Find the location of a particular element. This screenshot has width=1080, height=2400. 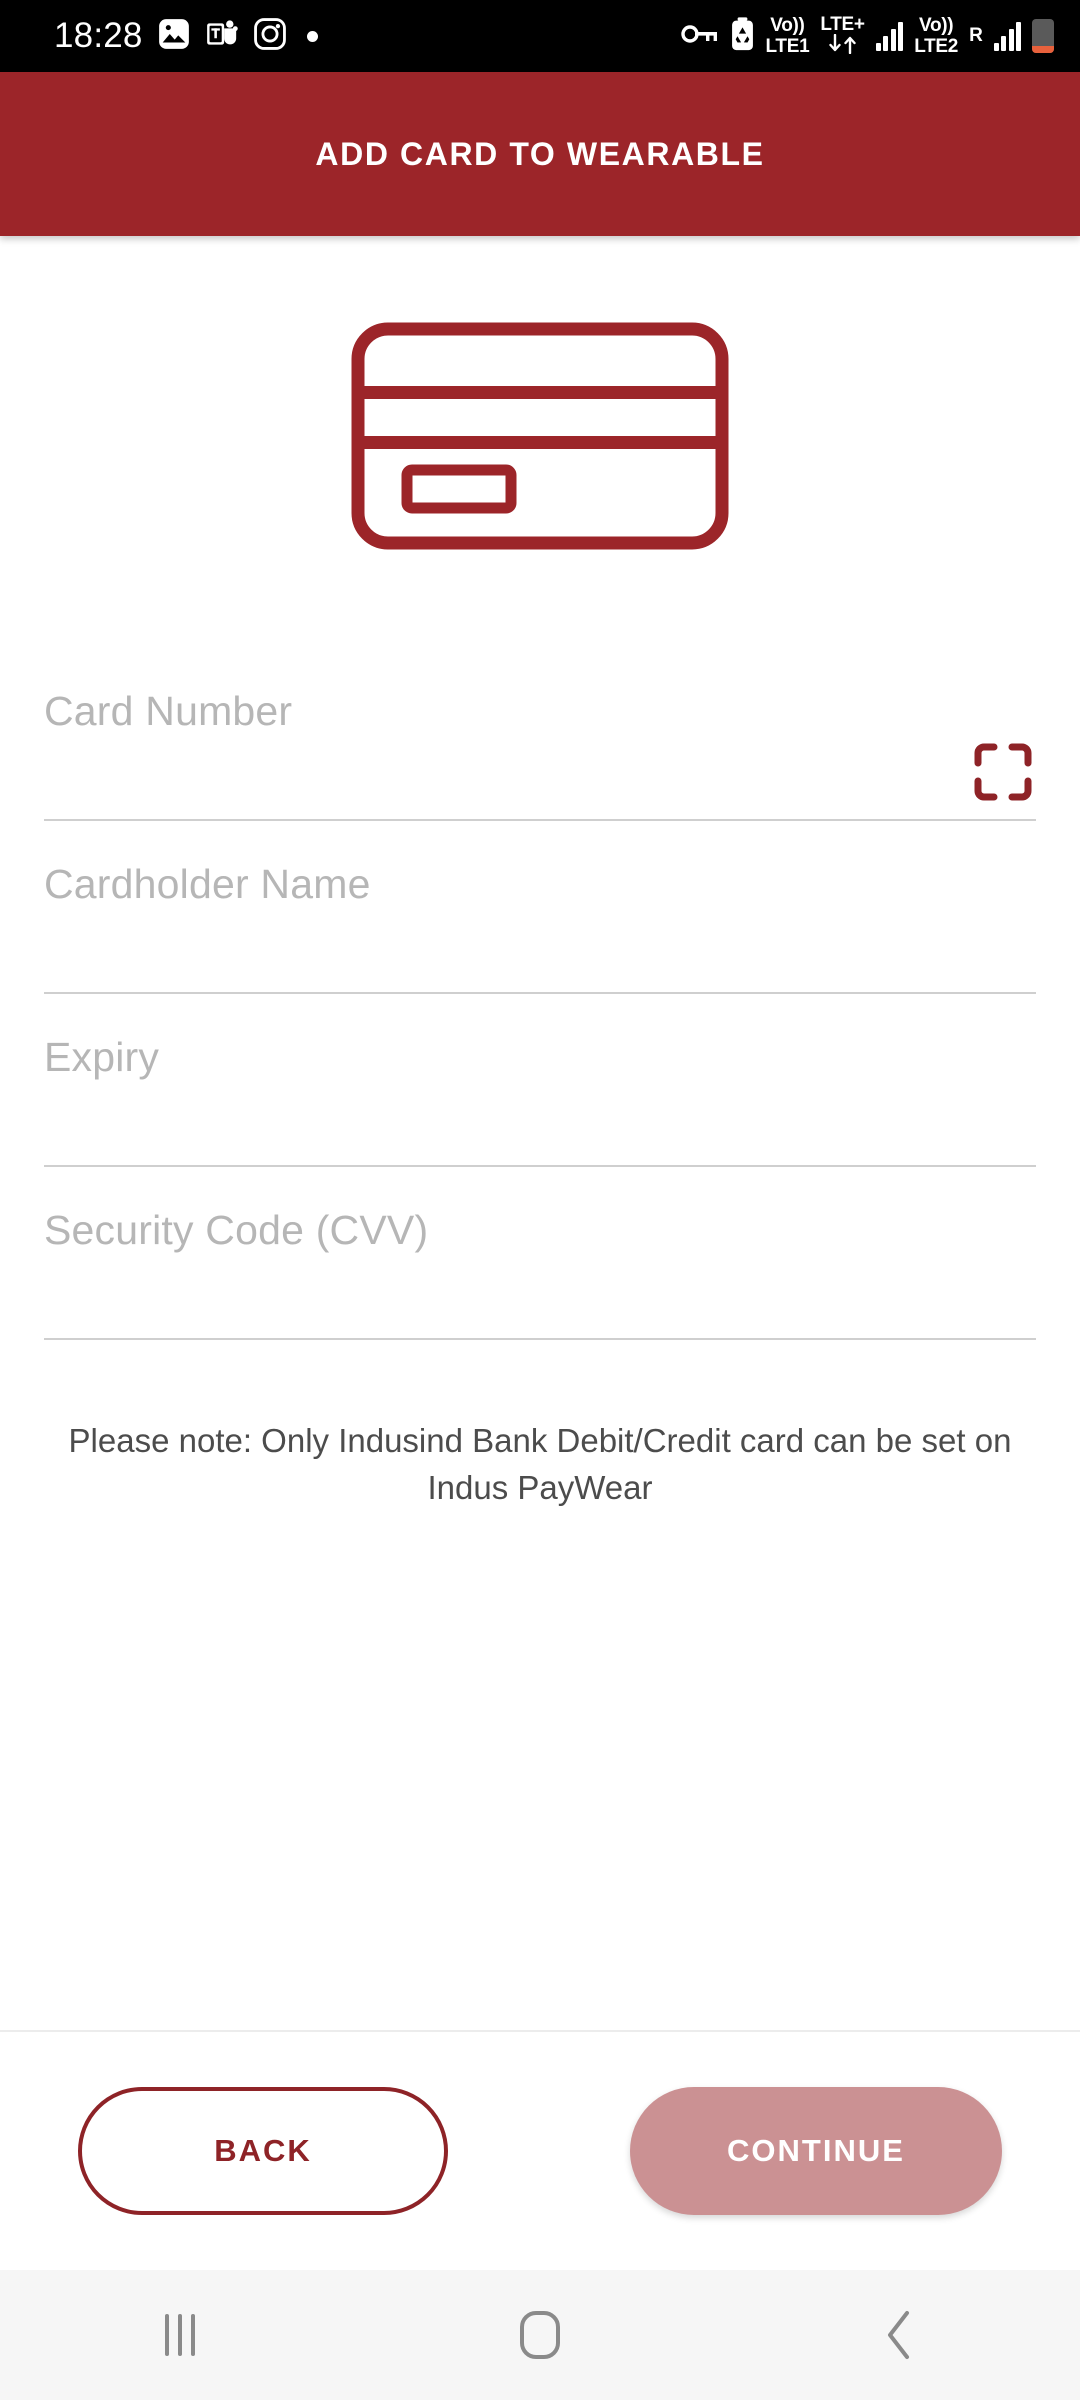

nav-back-button is located at coordinates (900, 2335).